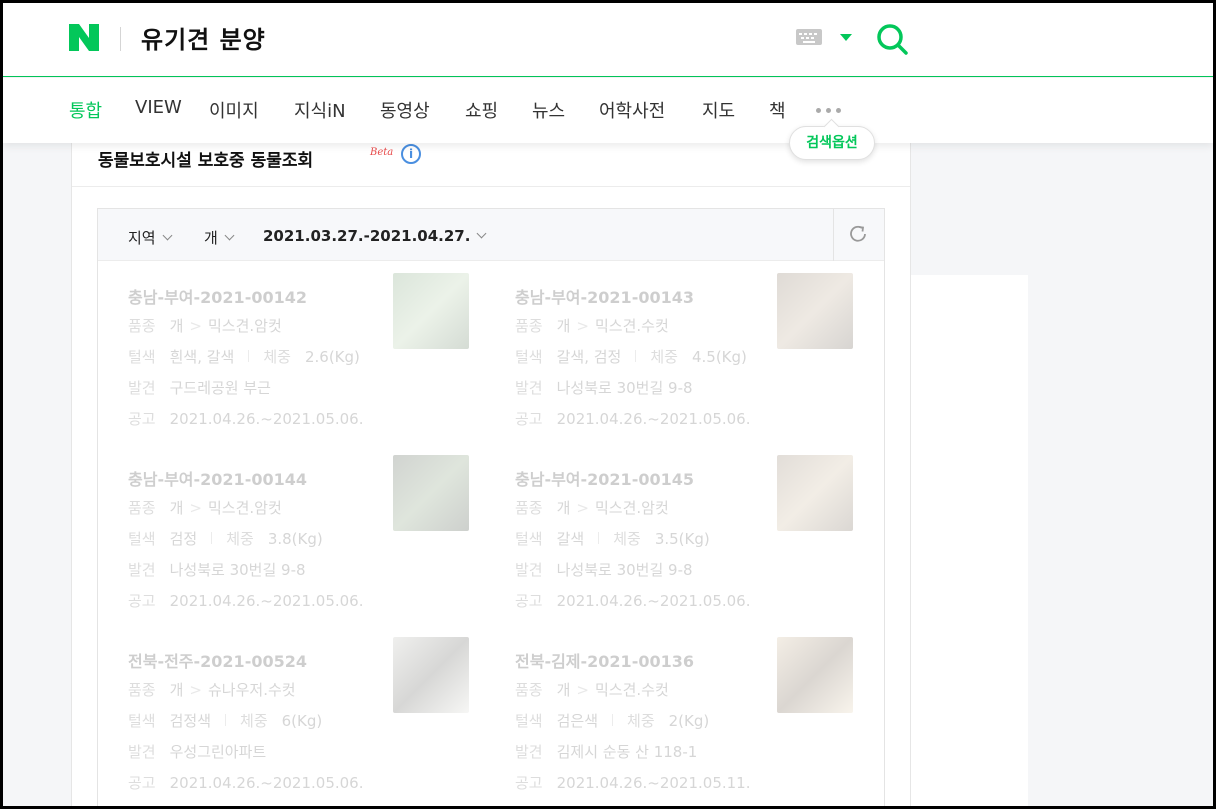  I want to click on region-filter: 지역, so click(150, 237).